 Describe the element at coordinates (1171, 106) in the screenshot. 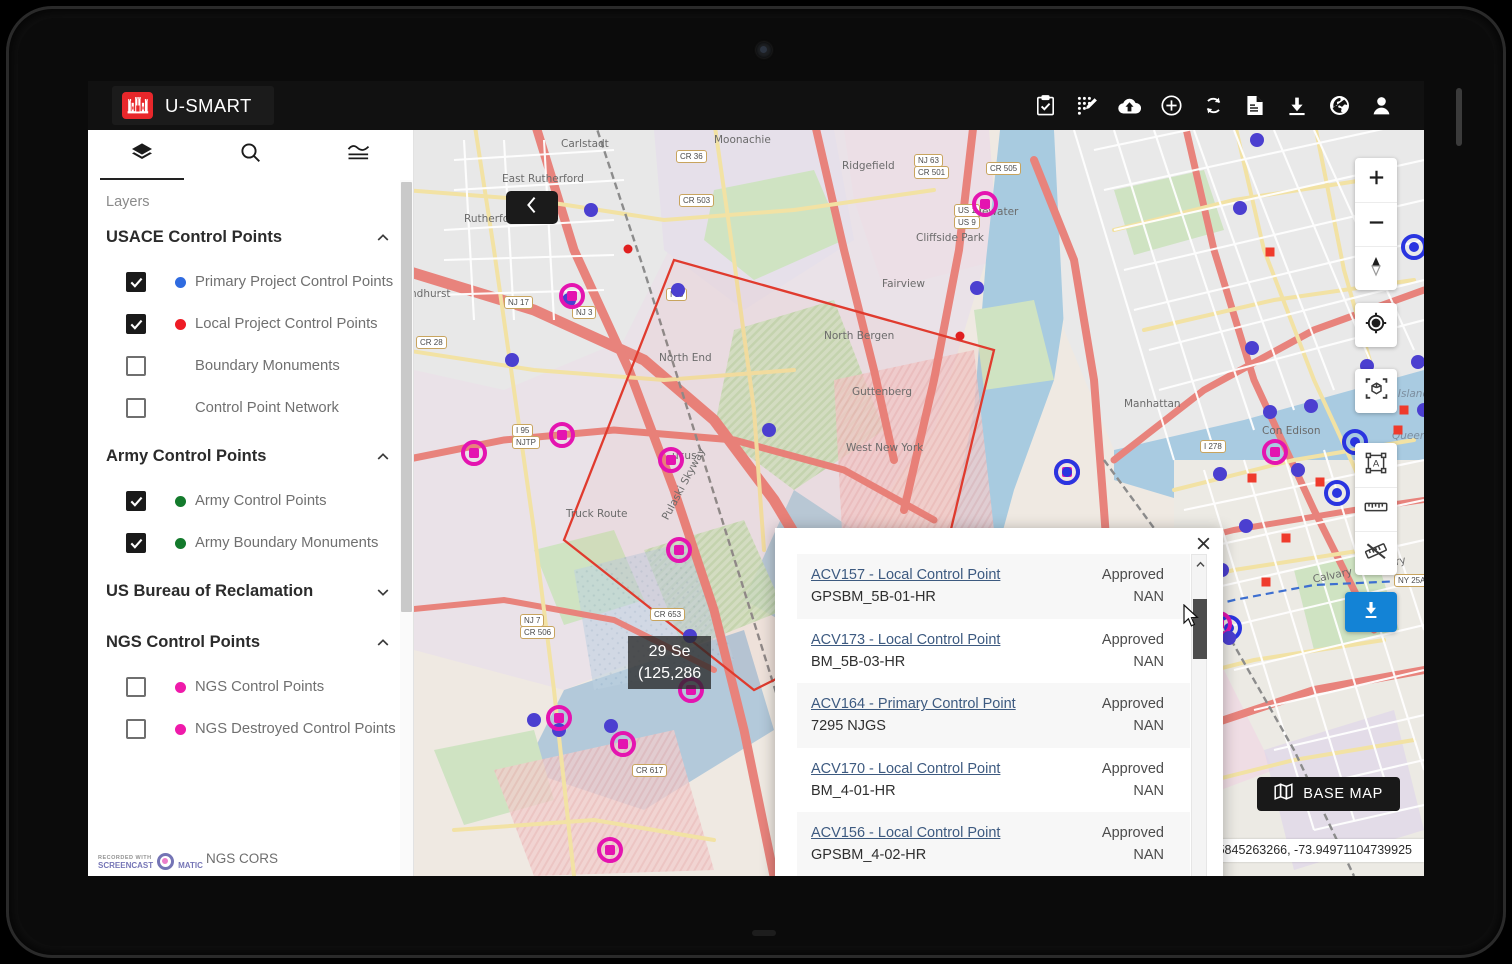

I see `plus-circle-icon` at that location.